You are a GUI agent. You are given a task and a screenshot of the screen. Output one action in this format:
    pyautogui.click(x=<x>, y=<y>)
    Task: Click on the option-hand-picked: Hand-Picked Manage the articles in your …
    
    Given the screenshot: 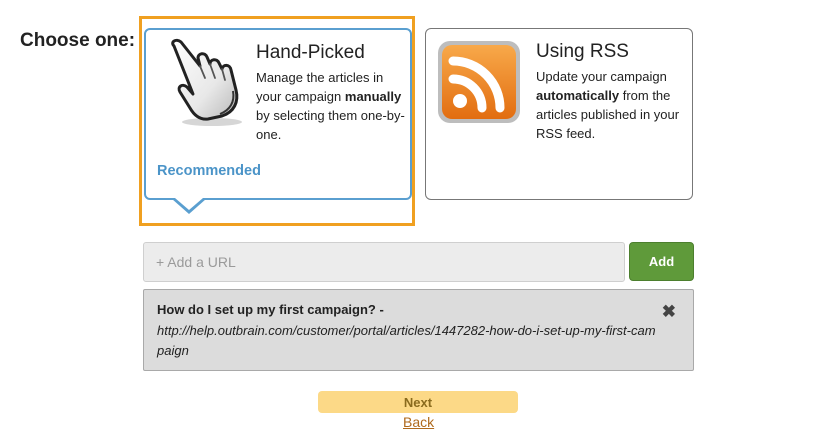 What is the action you would take?
    pyautogui.click(x=278, y=114)
    